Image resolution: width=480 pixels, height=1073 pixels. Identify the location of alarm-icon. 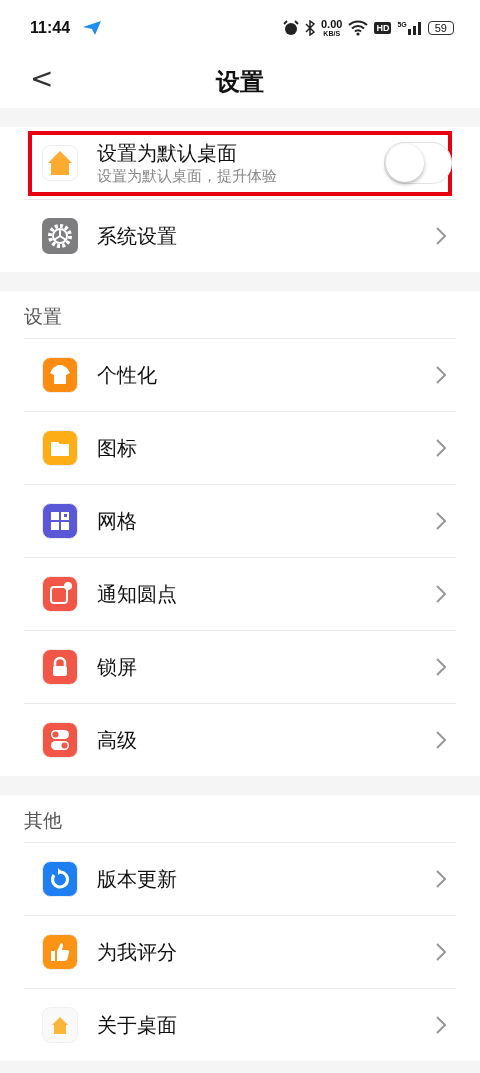
(291, 28).